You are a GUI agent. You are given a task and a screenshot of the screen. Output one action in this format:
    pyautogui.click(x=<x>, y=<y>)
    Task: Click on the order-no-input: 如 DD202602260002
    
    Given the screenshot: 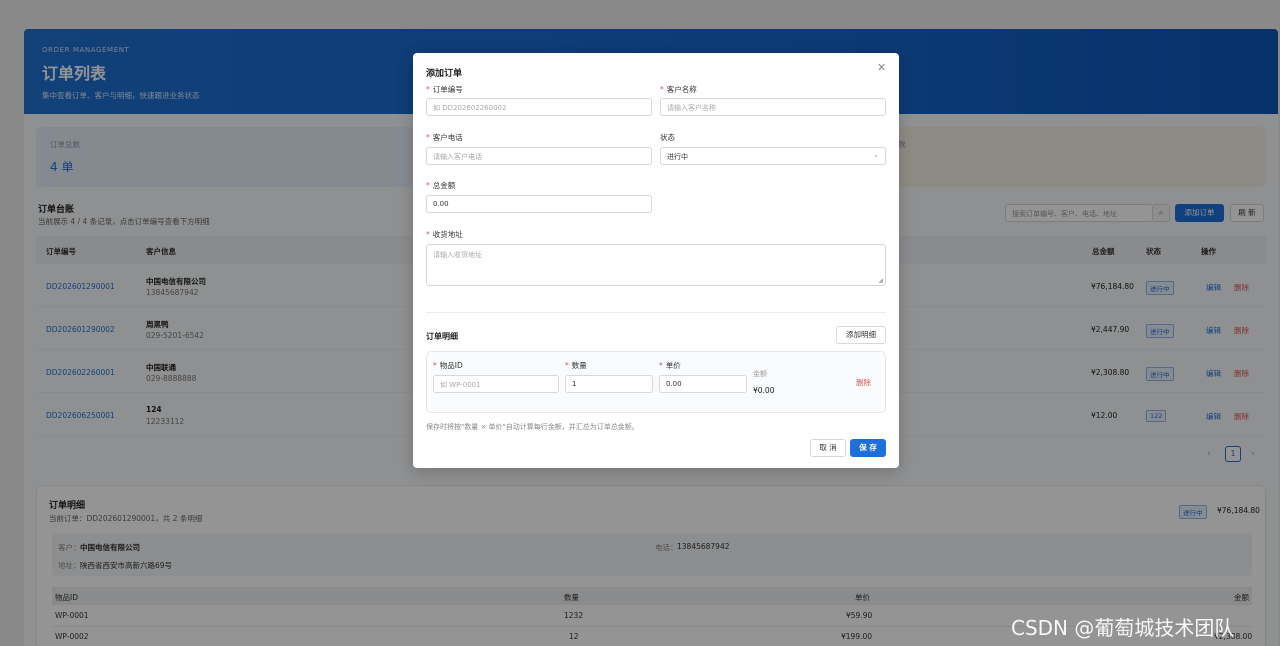 What is the action you would take?
    pyautogui.click(x=539, y=107)
    